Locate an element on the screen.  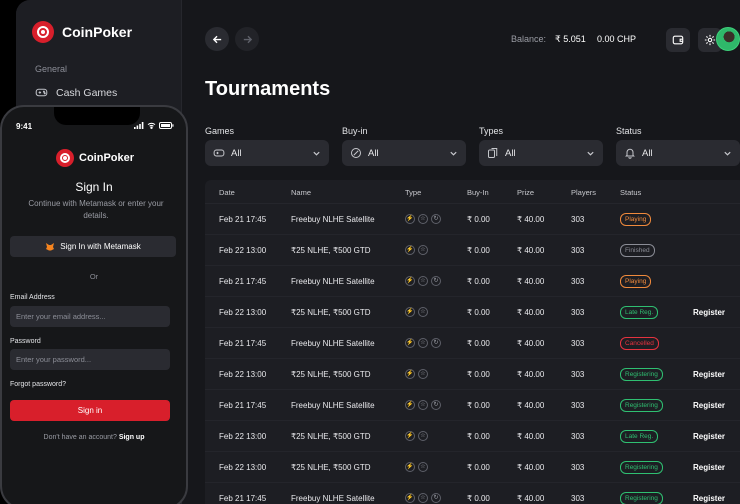
sidebar-item-cash-games: Cash Games is located at coordinates (76, 92).